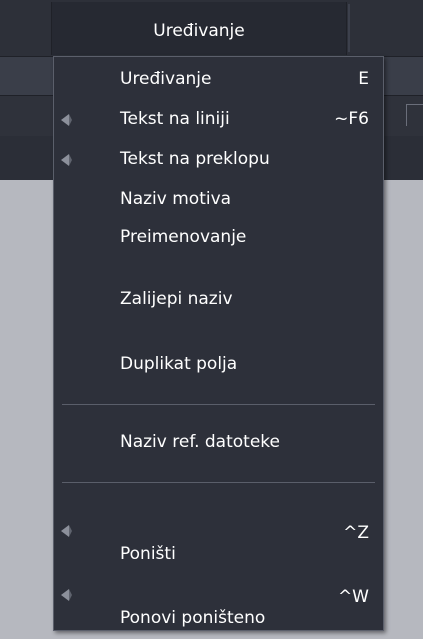  I want to click on menu-item-label: Tekst na preklopu, so click(195, 159).